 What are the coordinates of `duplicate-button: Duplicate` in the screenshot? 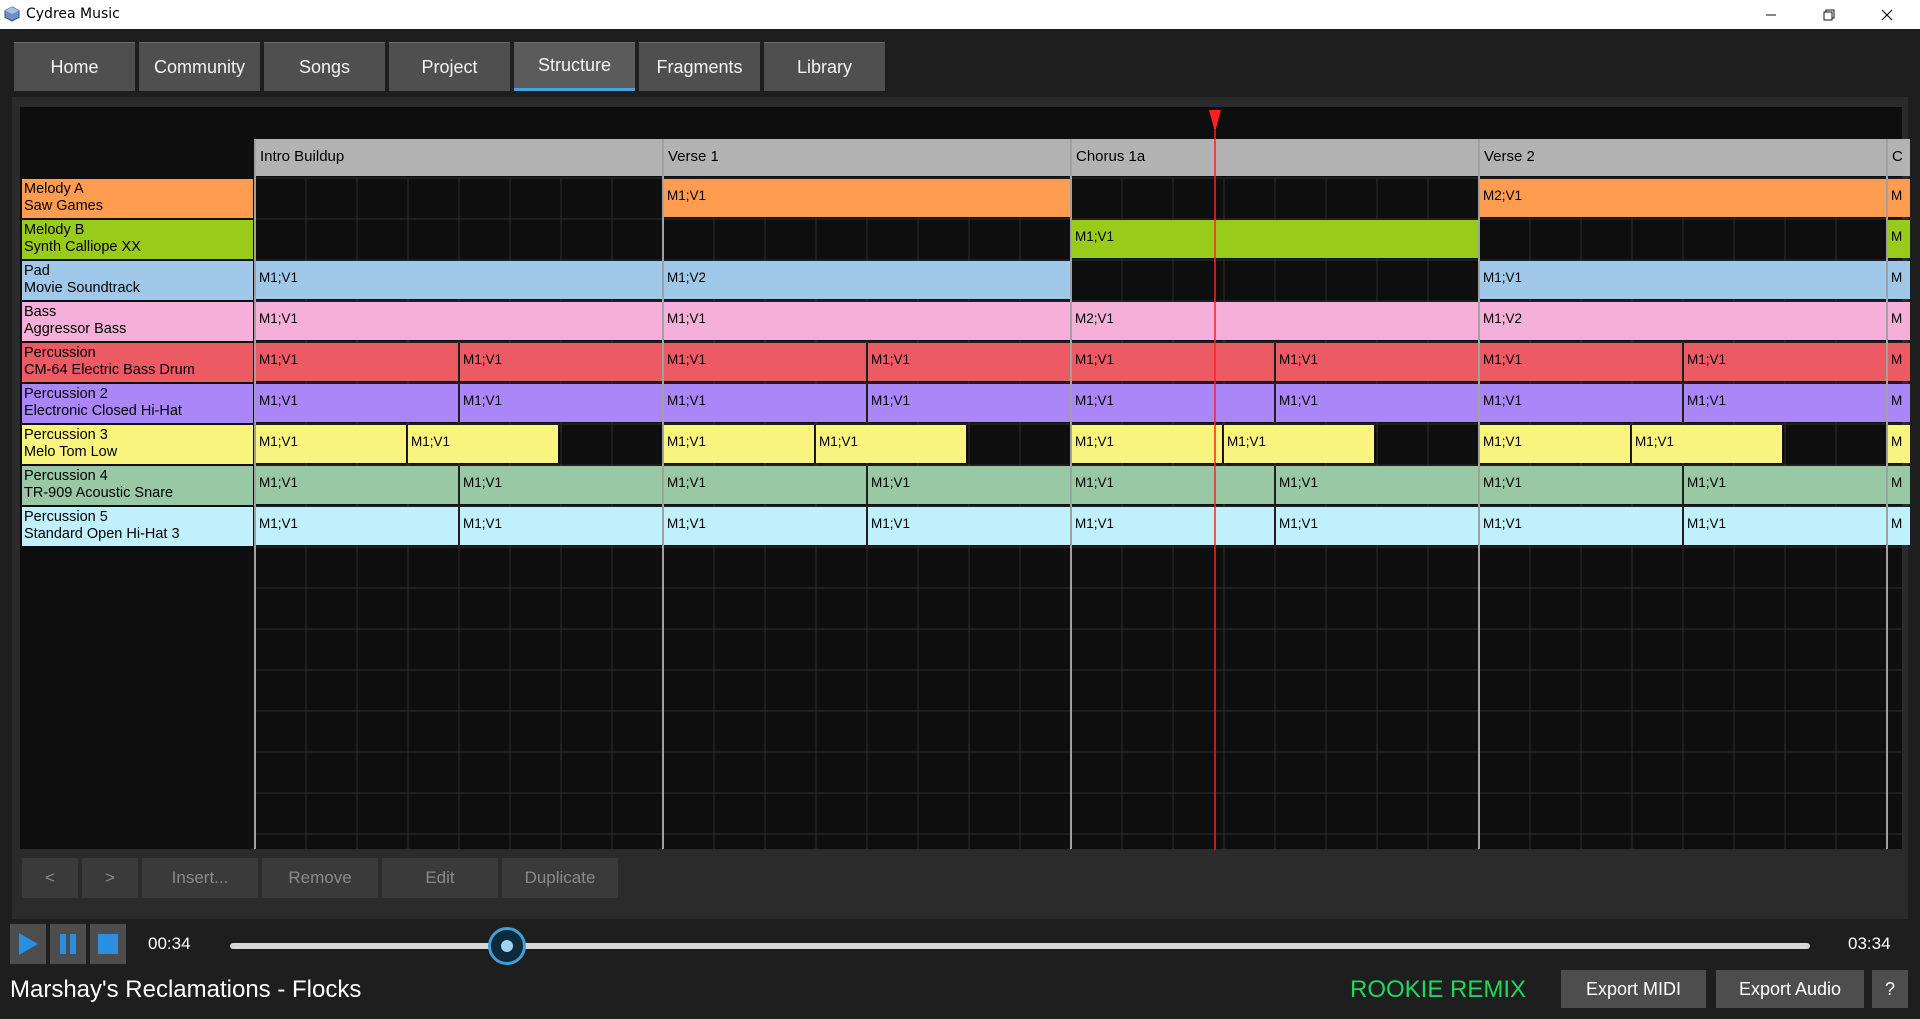 It's located at (560, 878).